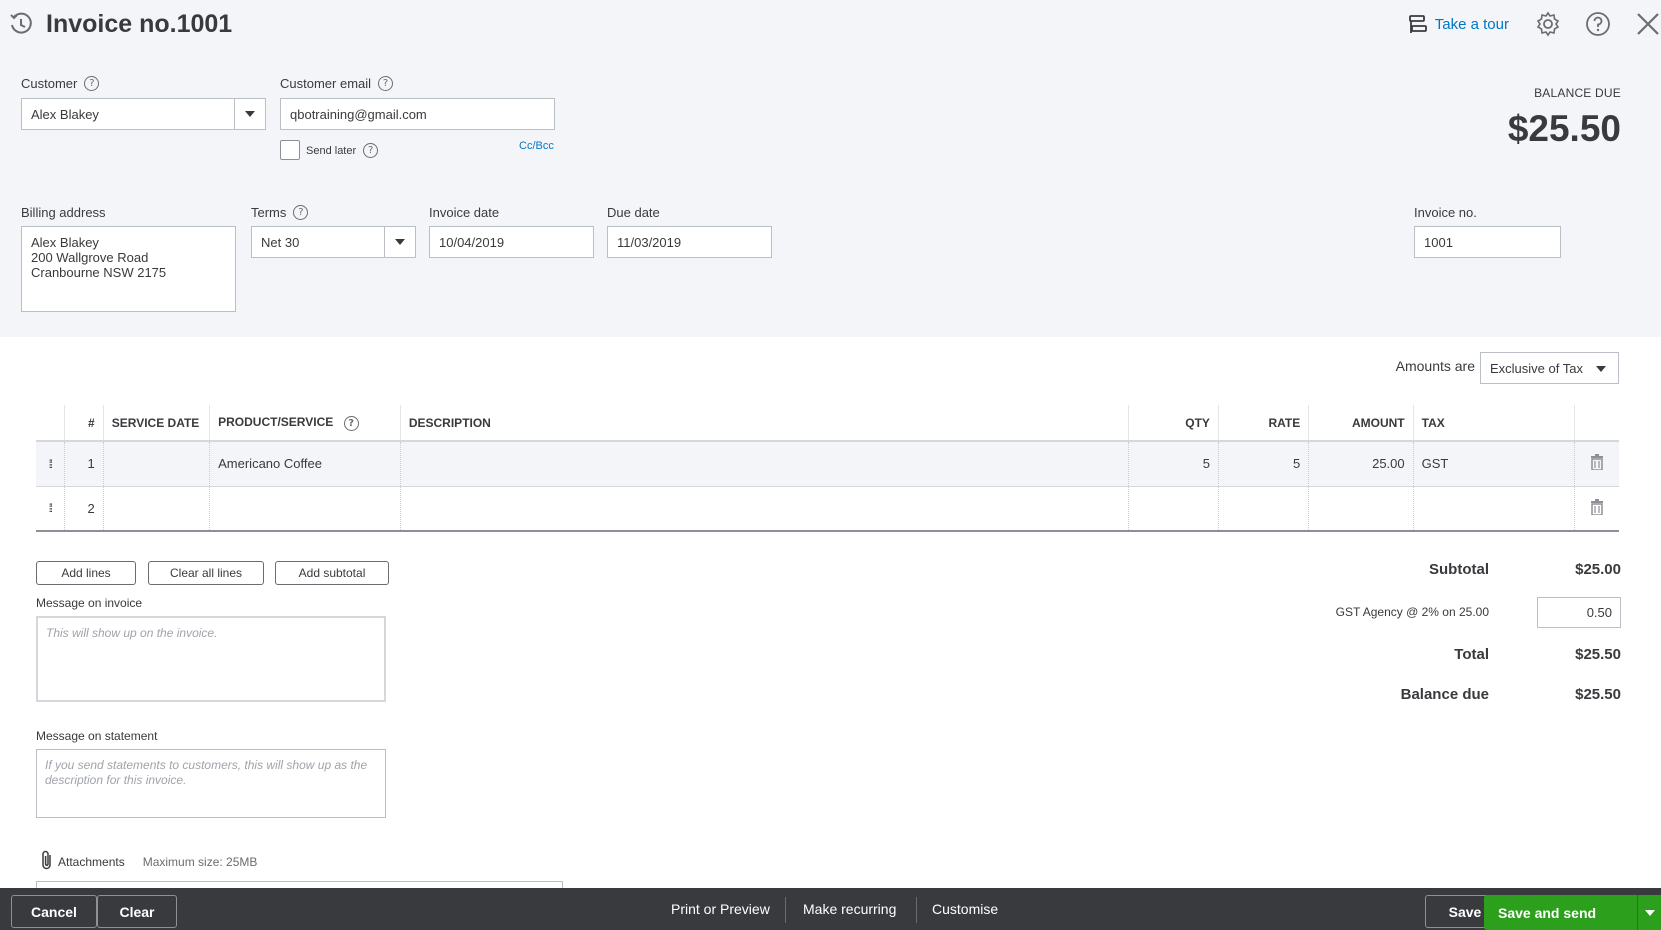 The image size is (1661, 930). Describe the element at coordinates (89, 603) in the screenshot. I see `message-invoice-label: Message on invoice` at that location.